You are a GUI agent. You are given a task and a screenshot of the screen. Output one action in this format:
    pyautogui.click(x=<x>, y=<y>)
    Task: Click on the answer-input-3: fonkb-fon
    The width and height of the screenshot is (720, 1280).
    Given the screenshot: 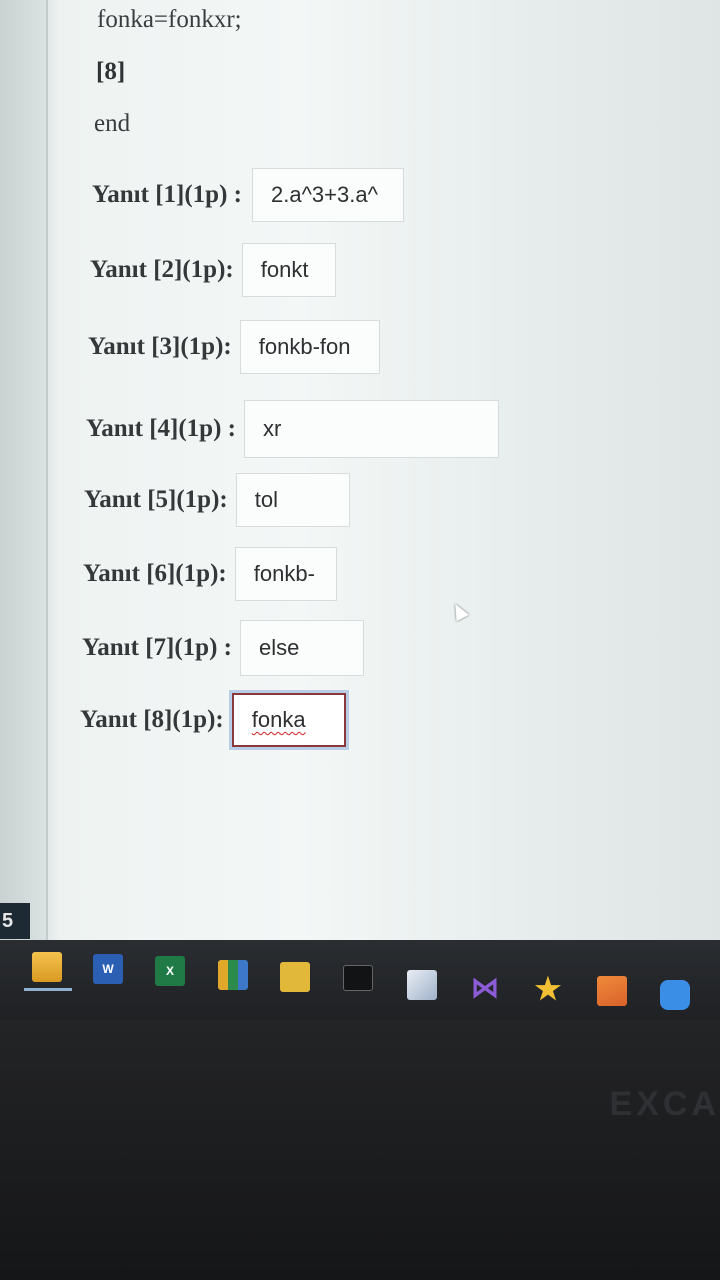 What is the action you would take?
    pyautogui.click(x=309, y=347)
    